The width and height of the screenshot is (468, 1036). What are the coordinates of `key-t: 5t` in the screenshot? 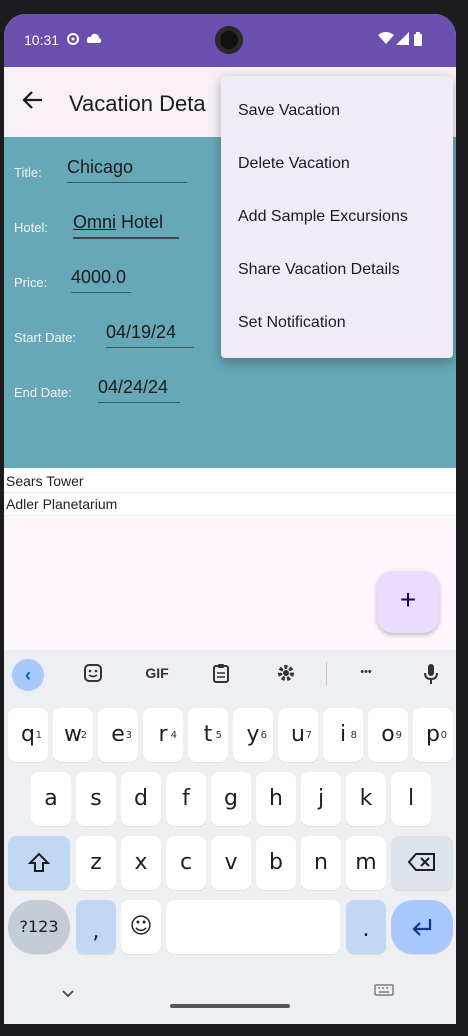 It's located at (208, 735).